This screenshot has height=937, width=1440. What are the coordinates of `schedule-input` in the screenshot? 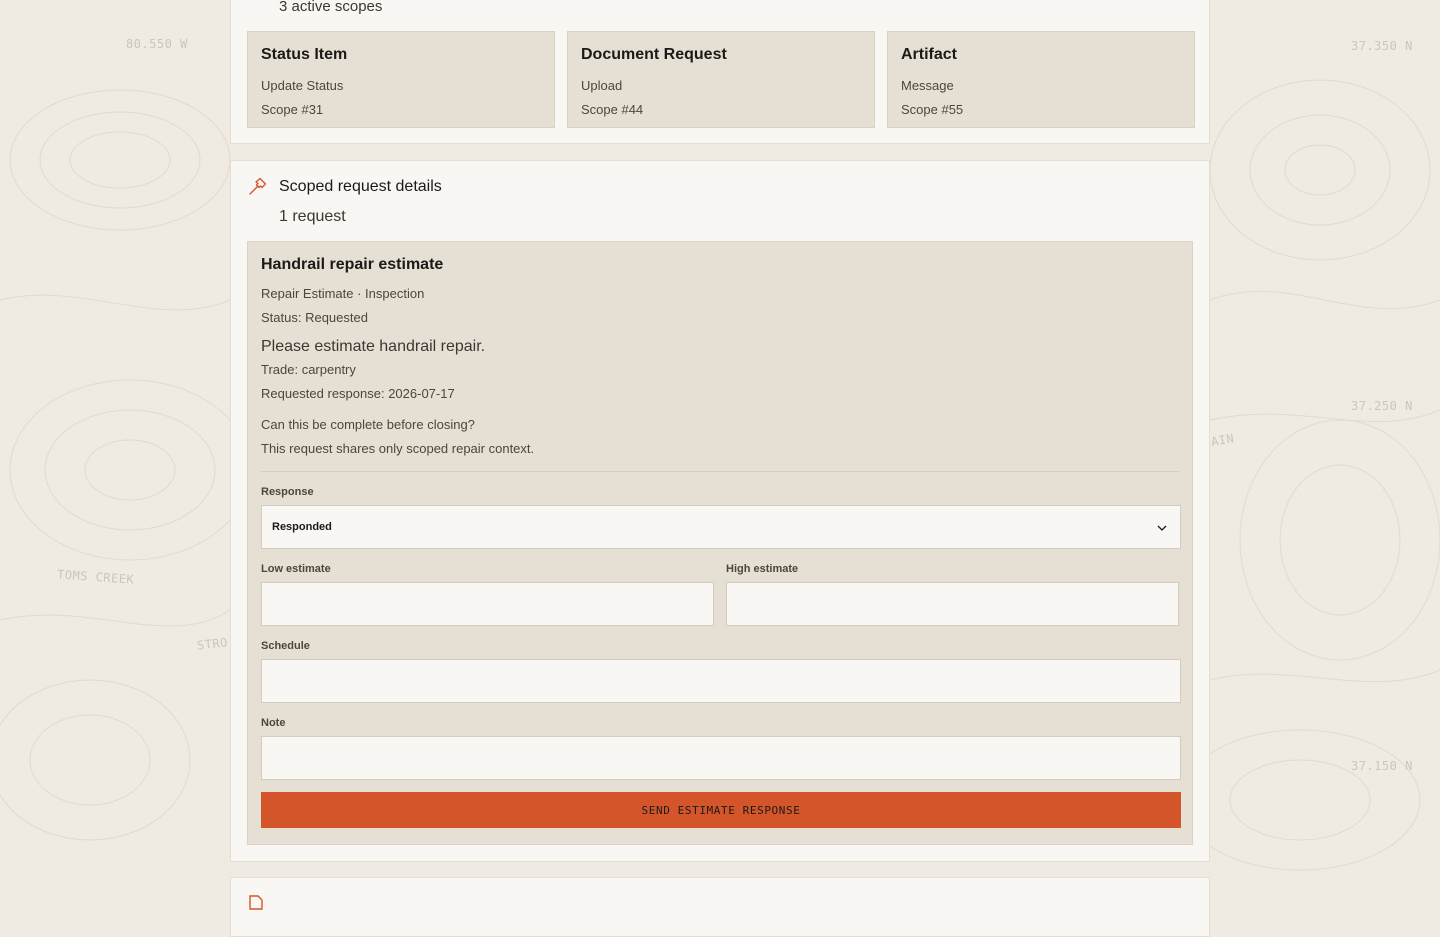 It's located at (721, 681).